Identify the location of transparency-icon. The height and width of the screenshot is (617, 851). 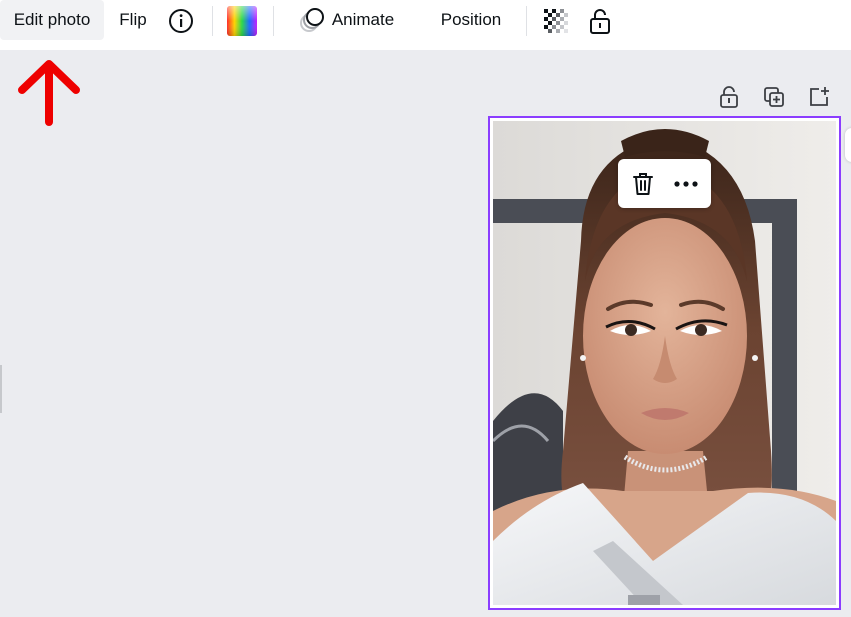
(556, 21).